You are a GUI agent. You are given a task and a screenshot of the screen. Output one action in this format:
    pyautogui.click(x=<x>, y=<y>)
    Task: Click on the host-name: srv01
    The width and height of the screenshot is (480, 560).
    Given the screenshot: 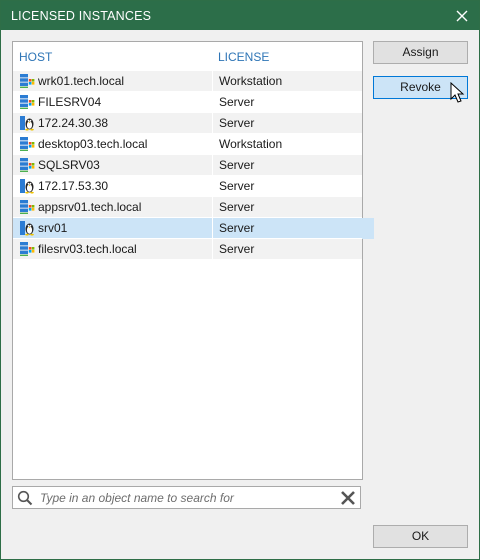 What is the action you would take?
    pyautogui.click(x=53, y=228)
    